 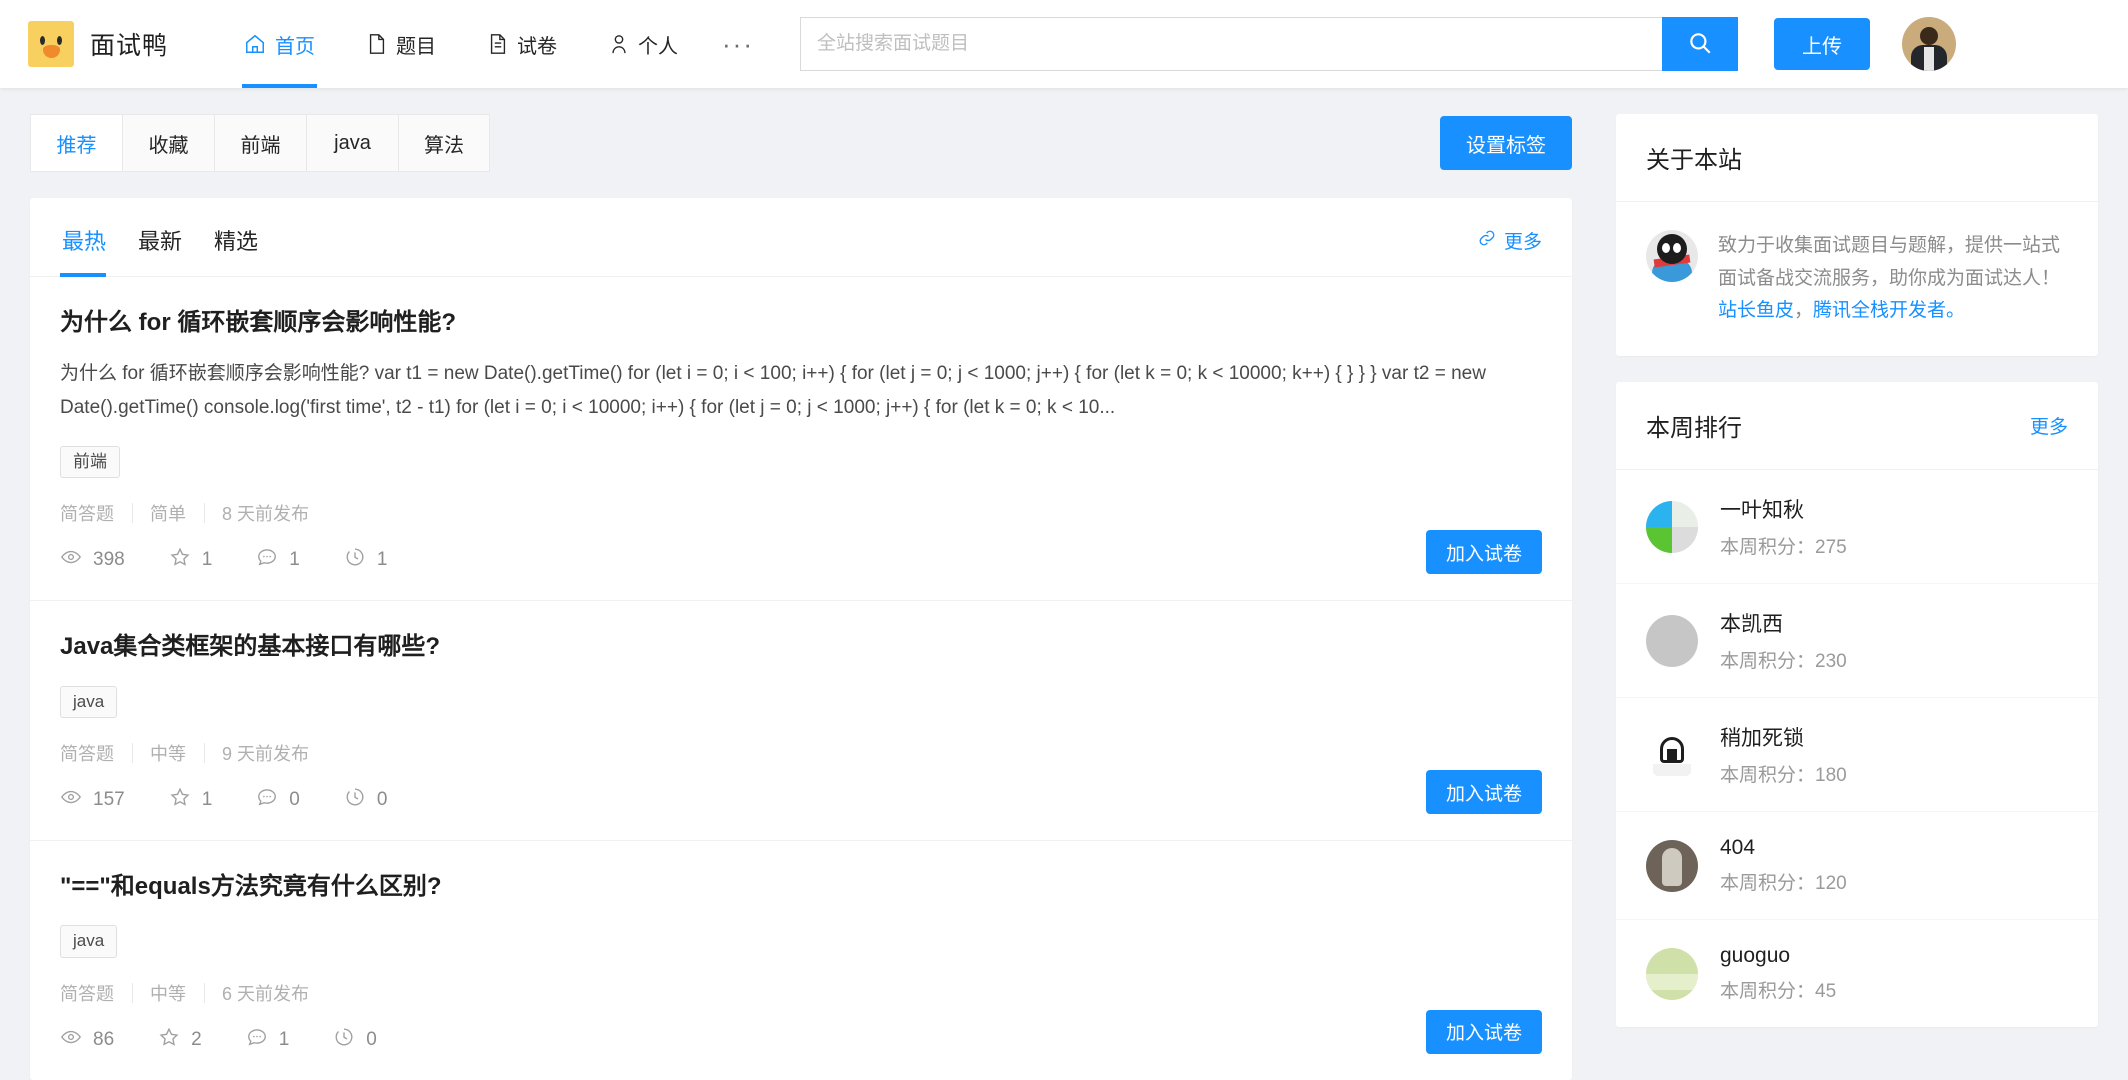 I want to click on search-button, so click(x=1700, y=44).